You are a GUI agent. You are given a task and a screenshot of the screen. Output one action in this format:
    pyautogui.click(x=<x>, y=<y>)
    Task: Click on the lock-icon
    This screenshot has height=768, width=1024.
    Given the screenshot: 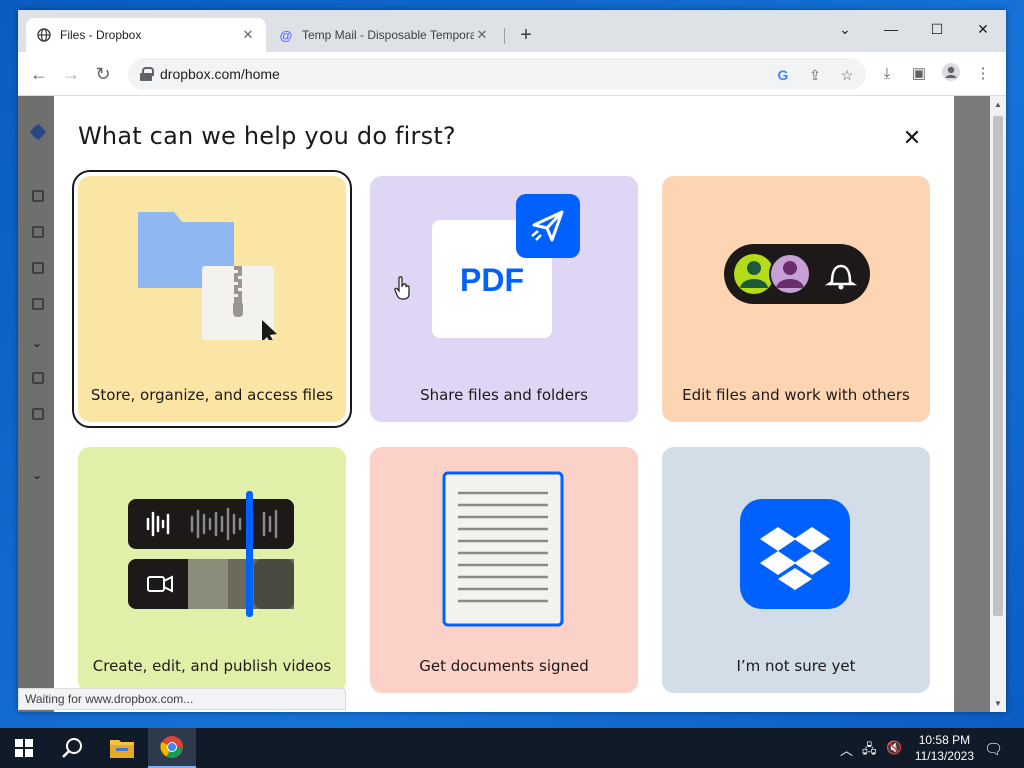 What is the action you would take?
    pyautogui.click(x=147, y=74)
    